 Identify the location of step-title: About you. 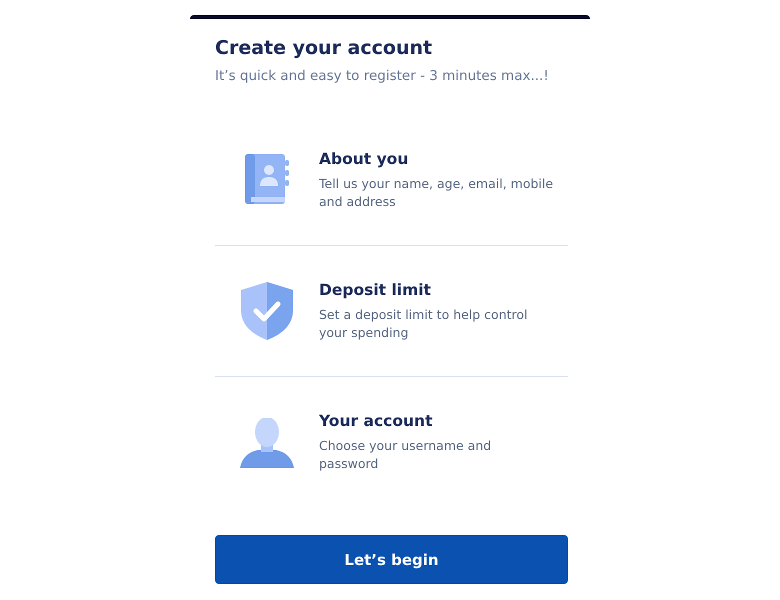
(364, 159).